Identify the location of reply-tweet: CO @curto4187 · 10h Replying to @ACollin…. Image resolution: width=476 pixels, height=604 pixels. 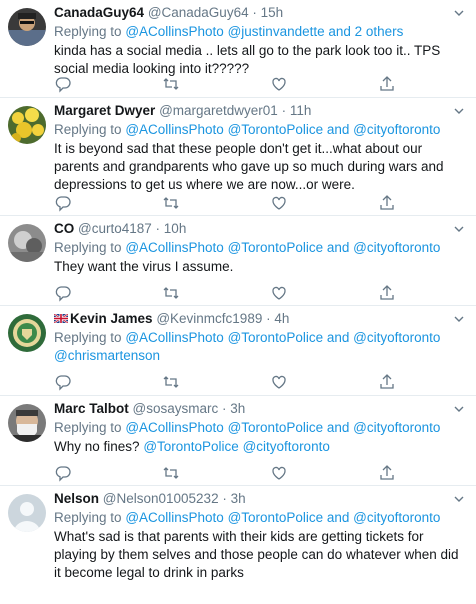
(238, 261).